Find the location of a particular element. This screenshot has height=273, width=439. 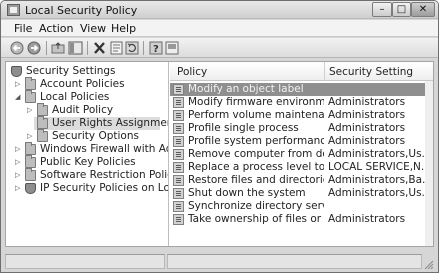

tree-item-label: IP Security Policies on Local Co is located at coordinates (104, 188).